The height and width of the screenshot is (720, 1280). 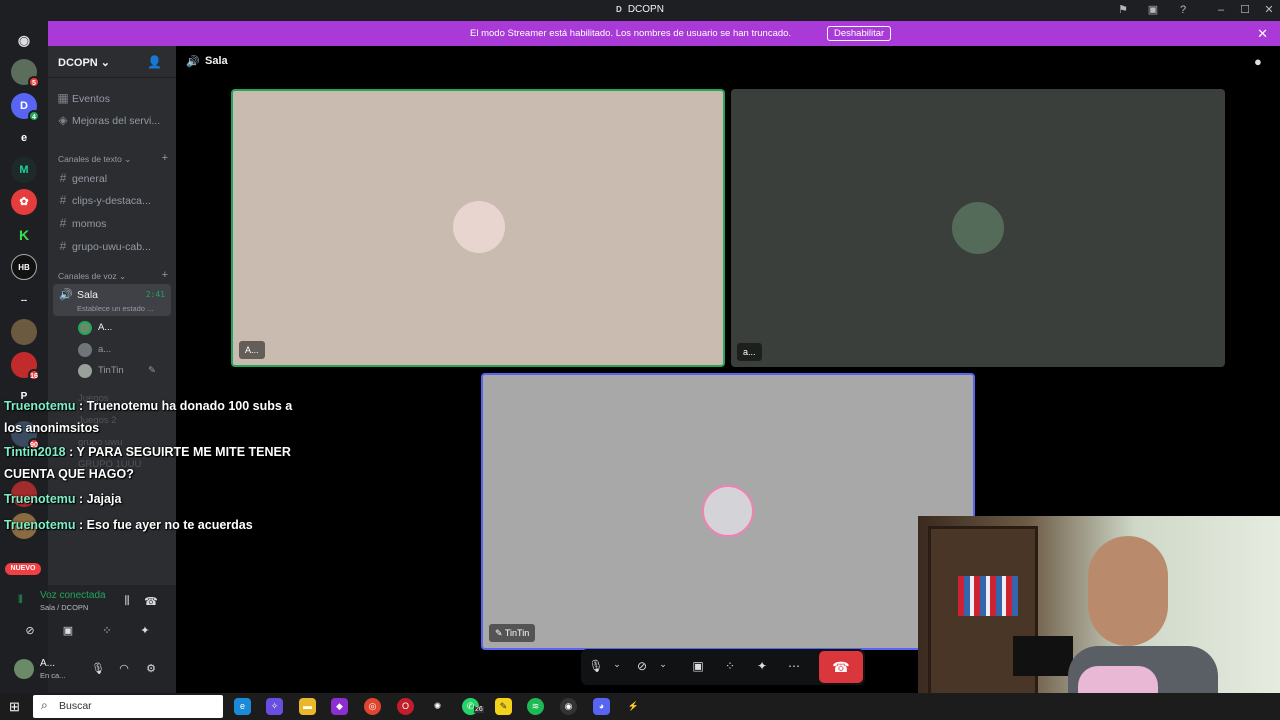 What do you see at coordinates (128, 525) in the screenshot?
I see `chat-message: Truenotemu : Eso fue ayer no te acuerdas` at bounding box center [128, 525].